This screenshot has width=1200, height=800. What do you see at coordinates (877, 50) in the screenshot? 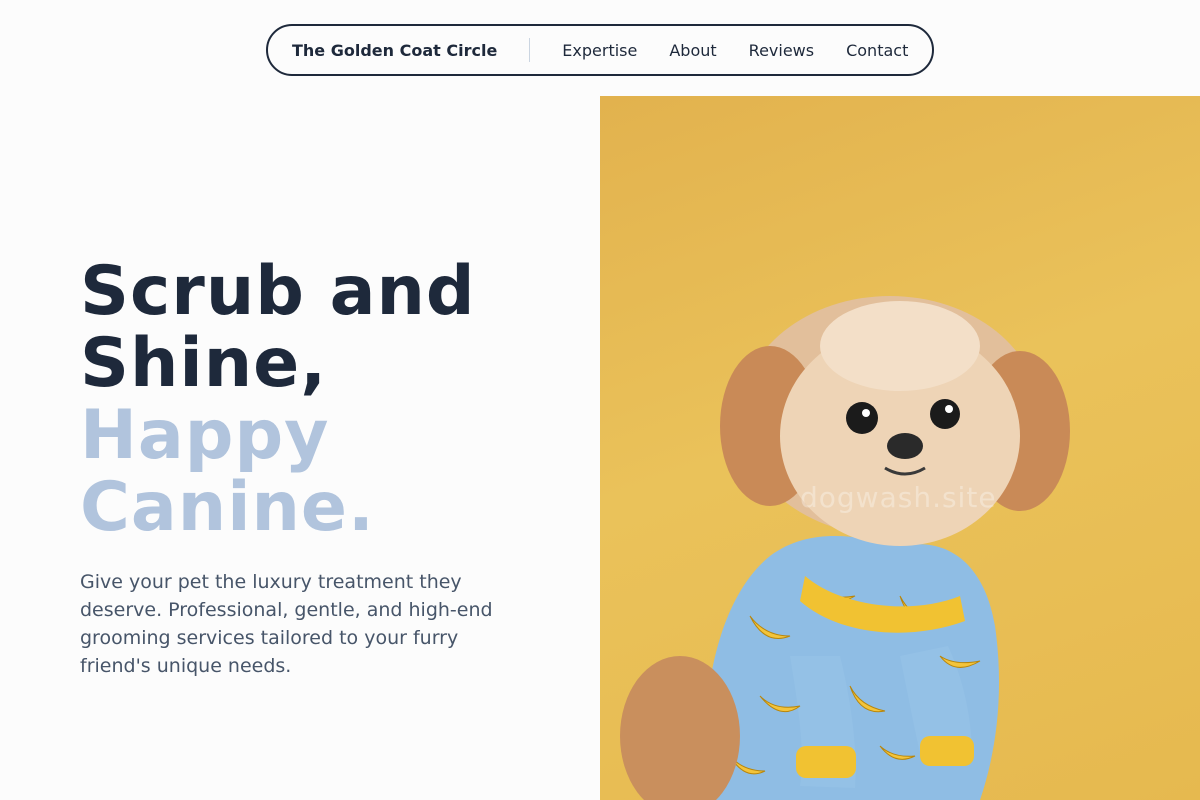
I see `nav-link-contact: Contact` at bounding box center [877, 50].